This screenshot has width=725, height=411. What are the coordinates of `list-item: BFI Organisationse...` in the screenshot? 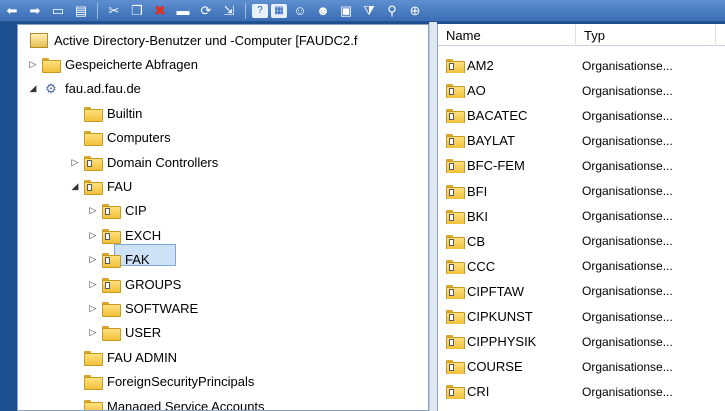 It's located at (581, 191).